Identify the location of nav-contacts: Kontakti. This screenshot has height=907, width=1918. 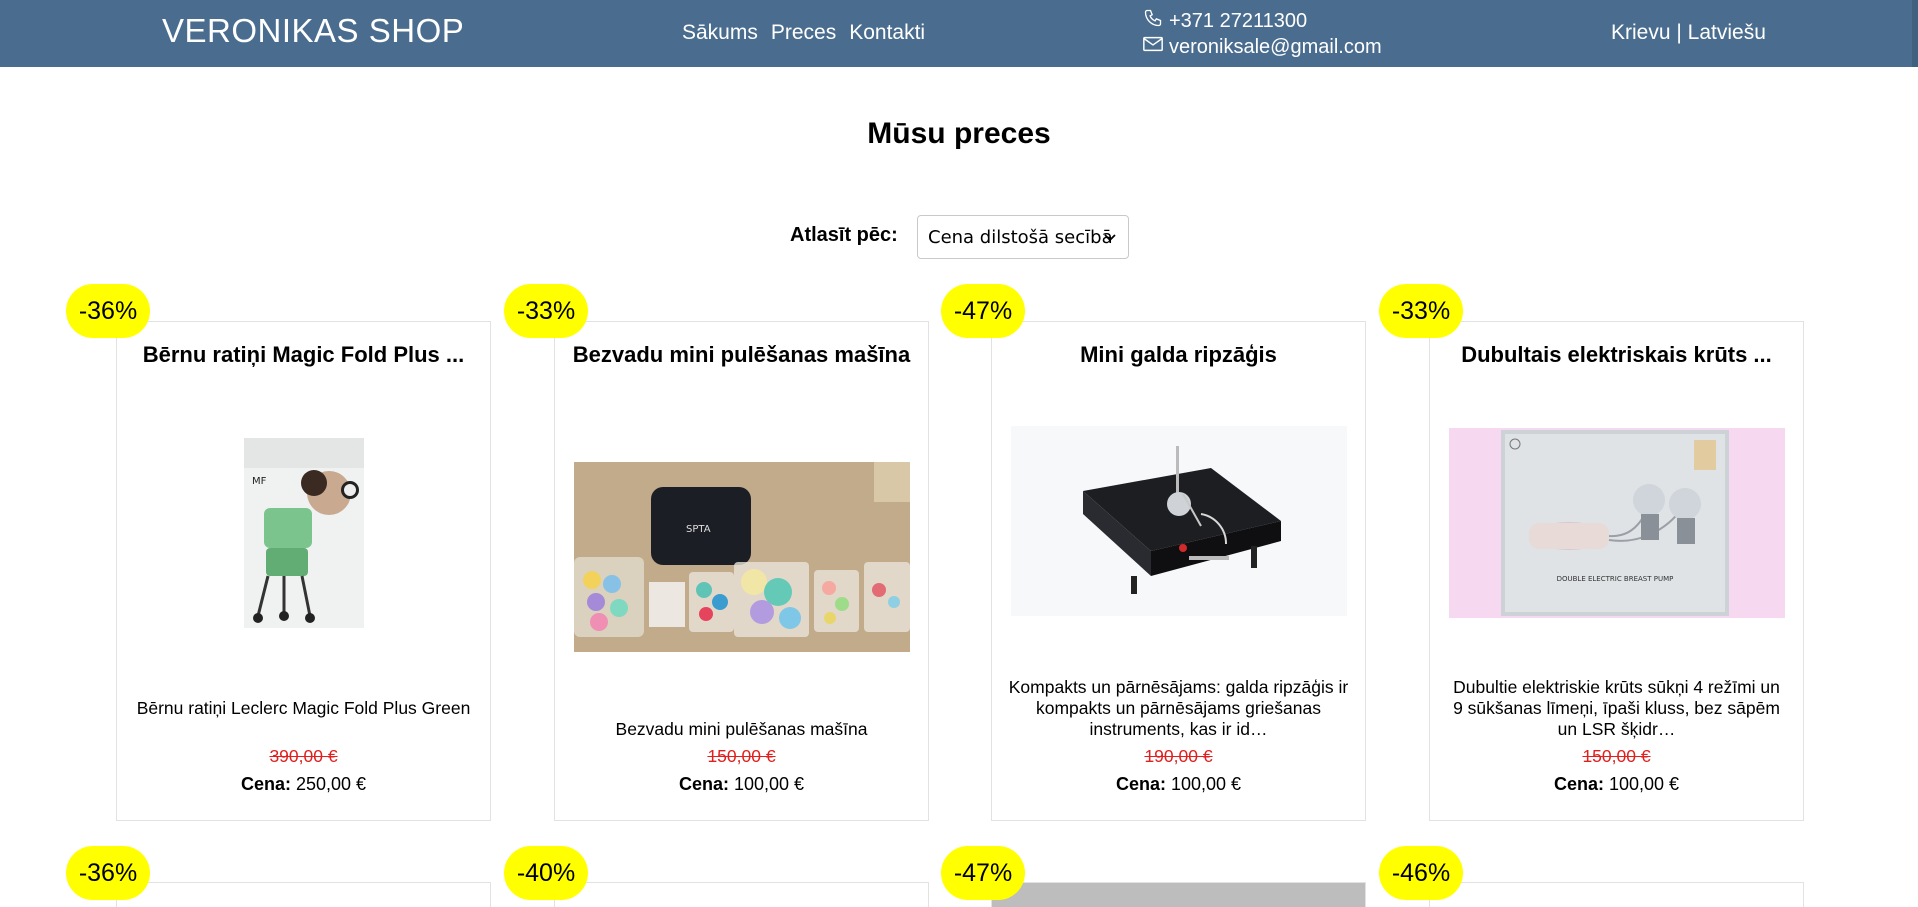
(887, 33).